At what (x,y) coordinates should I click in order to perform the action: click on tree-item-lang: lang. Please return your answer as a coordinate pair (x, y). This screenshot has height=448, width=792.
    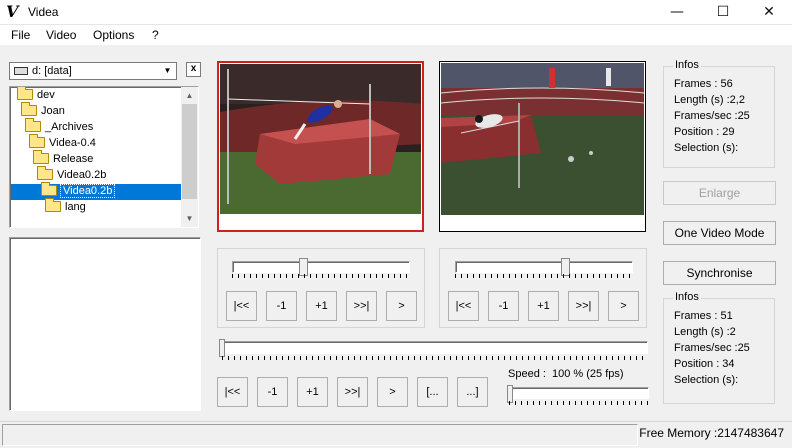
    Looking at the image, I should click on (65, 207).